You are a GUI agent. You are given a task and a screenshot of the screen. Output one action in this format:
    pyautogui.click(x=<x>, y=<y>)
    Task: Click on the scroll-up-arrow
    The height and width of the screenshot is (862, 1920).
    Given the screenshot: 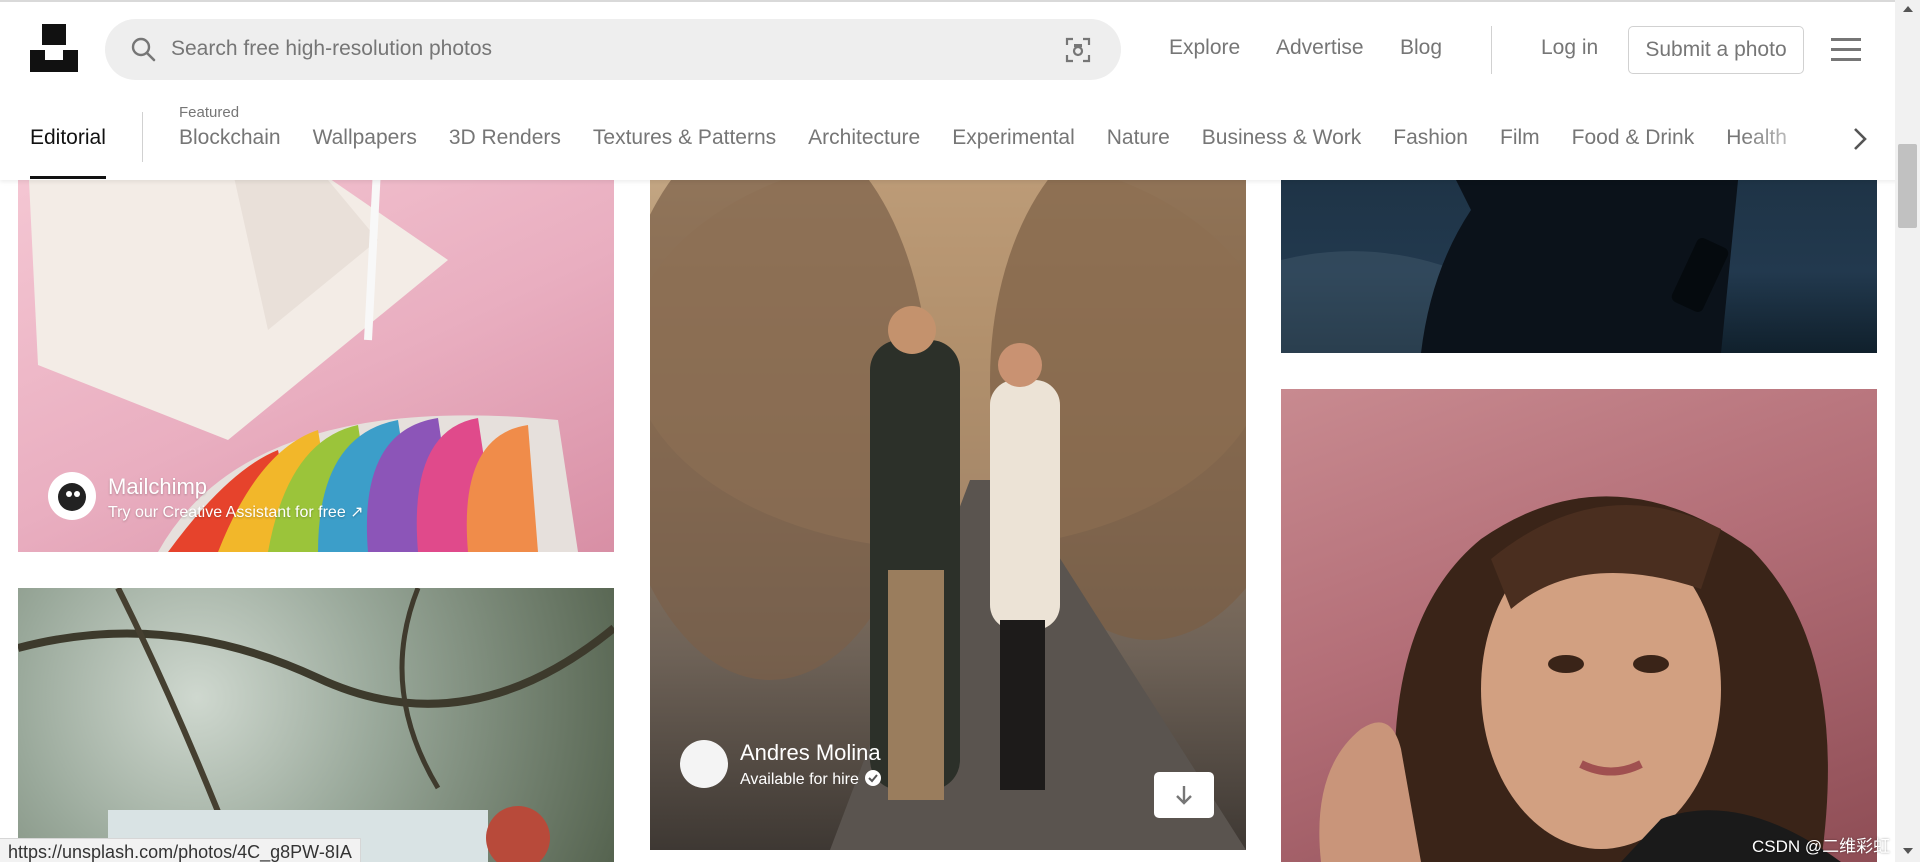 What is the action you would take?
    pyautogui.click(x=1908, y=9)
    